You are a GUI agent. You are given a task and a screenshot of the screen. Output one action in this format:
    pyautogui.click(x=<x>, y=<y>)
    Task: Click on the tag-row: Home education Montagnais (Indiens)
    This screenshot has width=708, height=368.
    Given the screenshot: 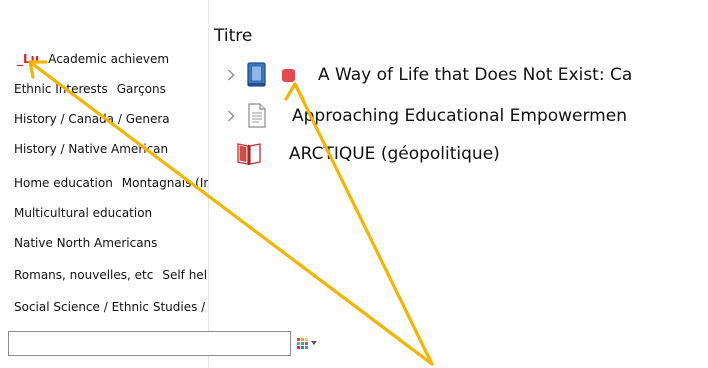 What is the action you would take?
    pyautogui.click(x=111, y=183)
    